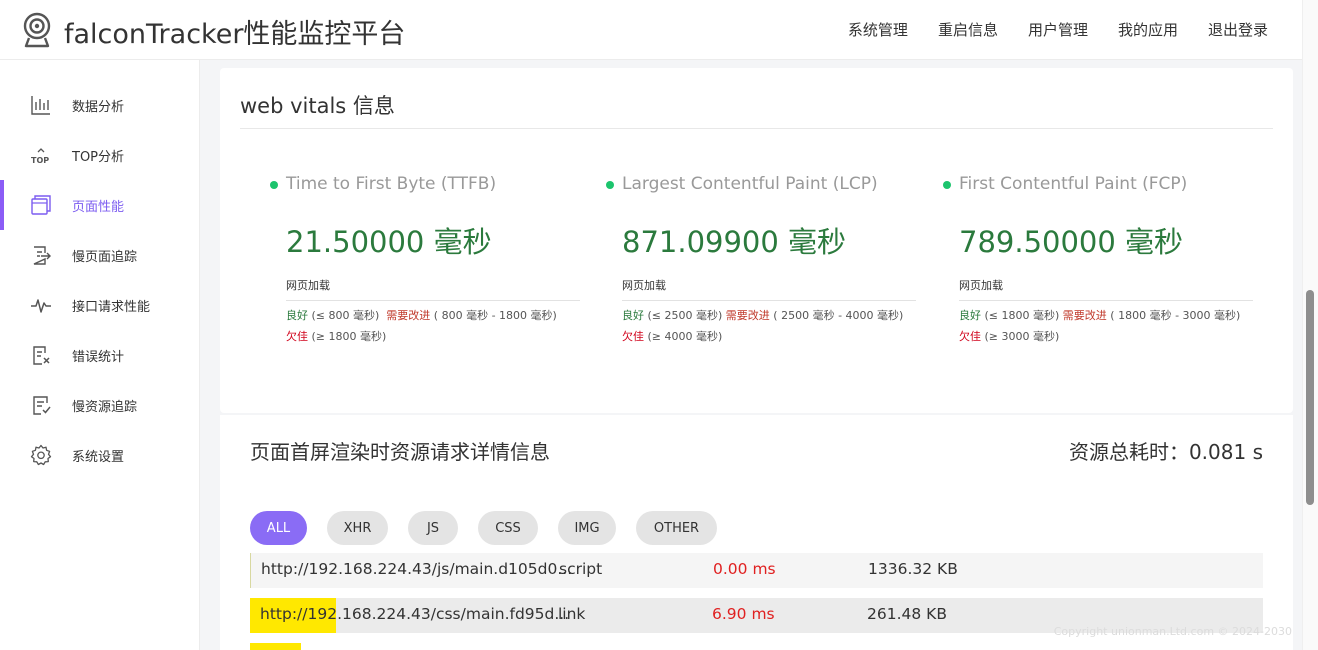 The image size is (1318, 650). What do you see at coordinates (41, 355) in the screenshot?
I see `error-doc-icon` at bounding box center [41, 355].